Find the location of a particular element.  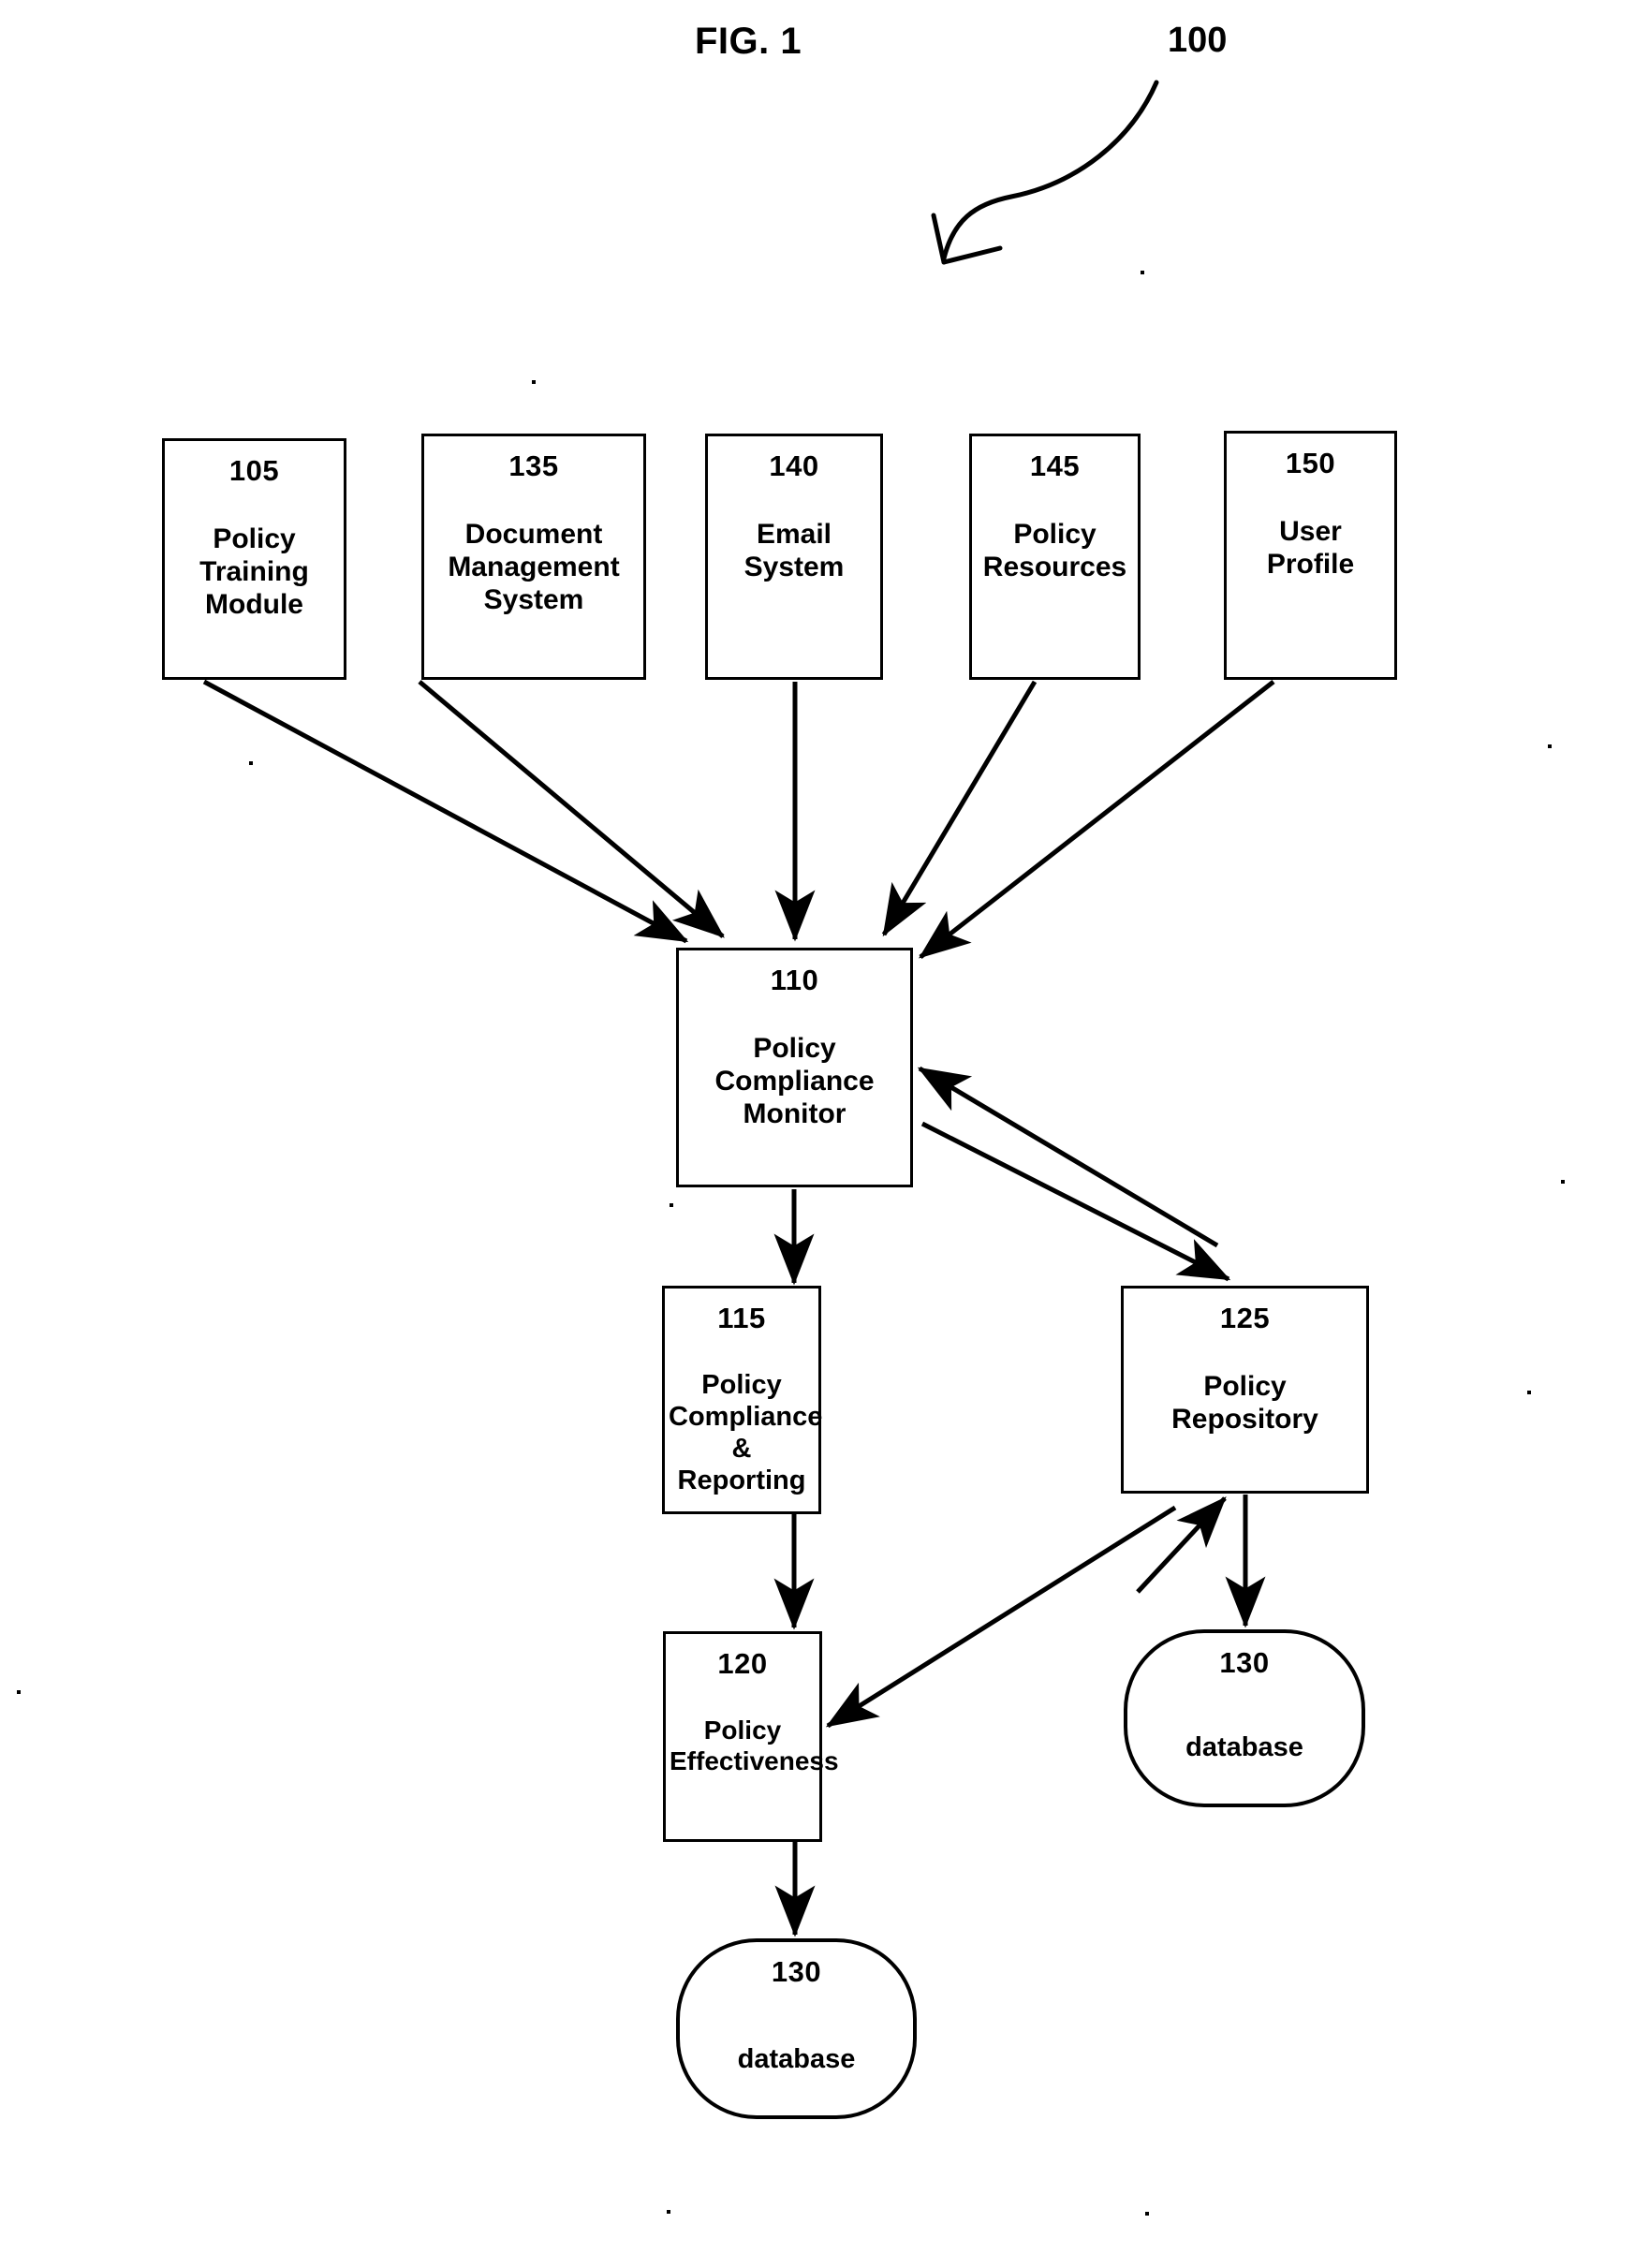

node-ref-145: 145 is located at coordinates (1055, 466).